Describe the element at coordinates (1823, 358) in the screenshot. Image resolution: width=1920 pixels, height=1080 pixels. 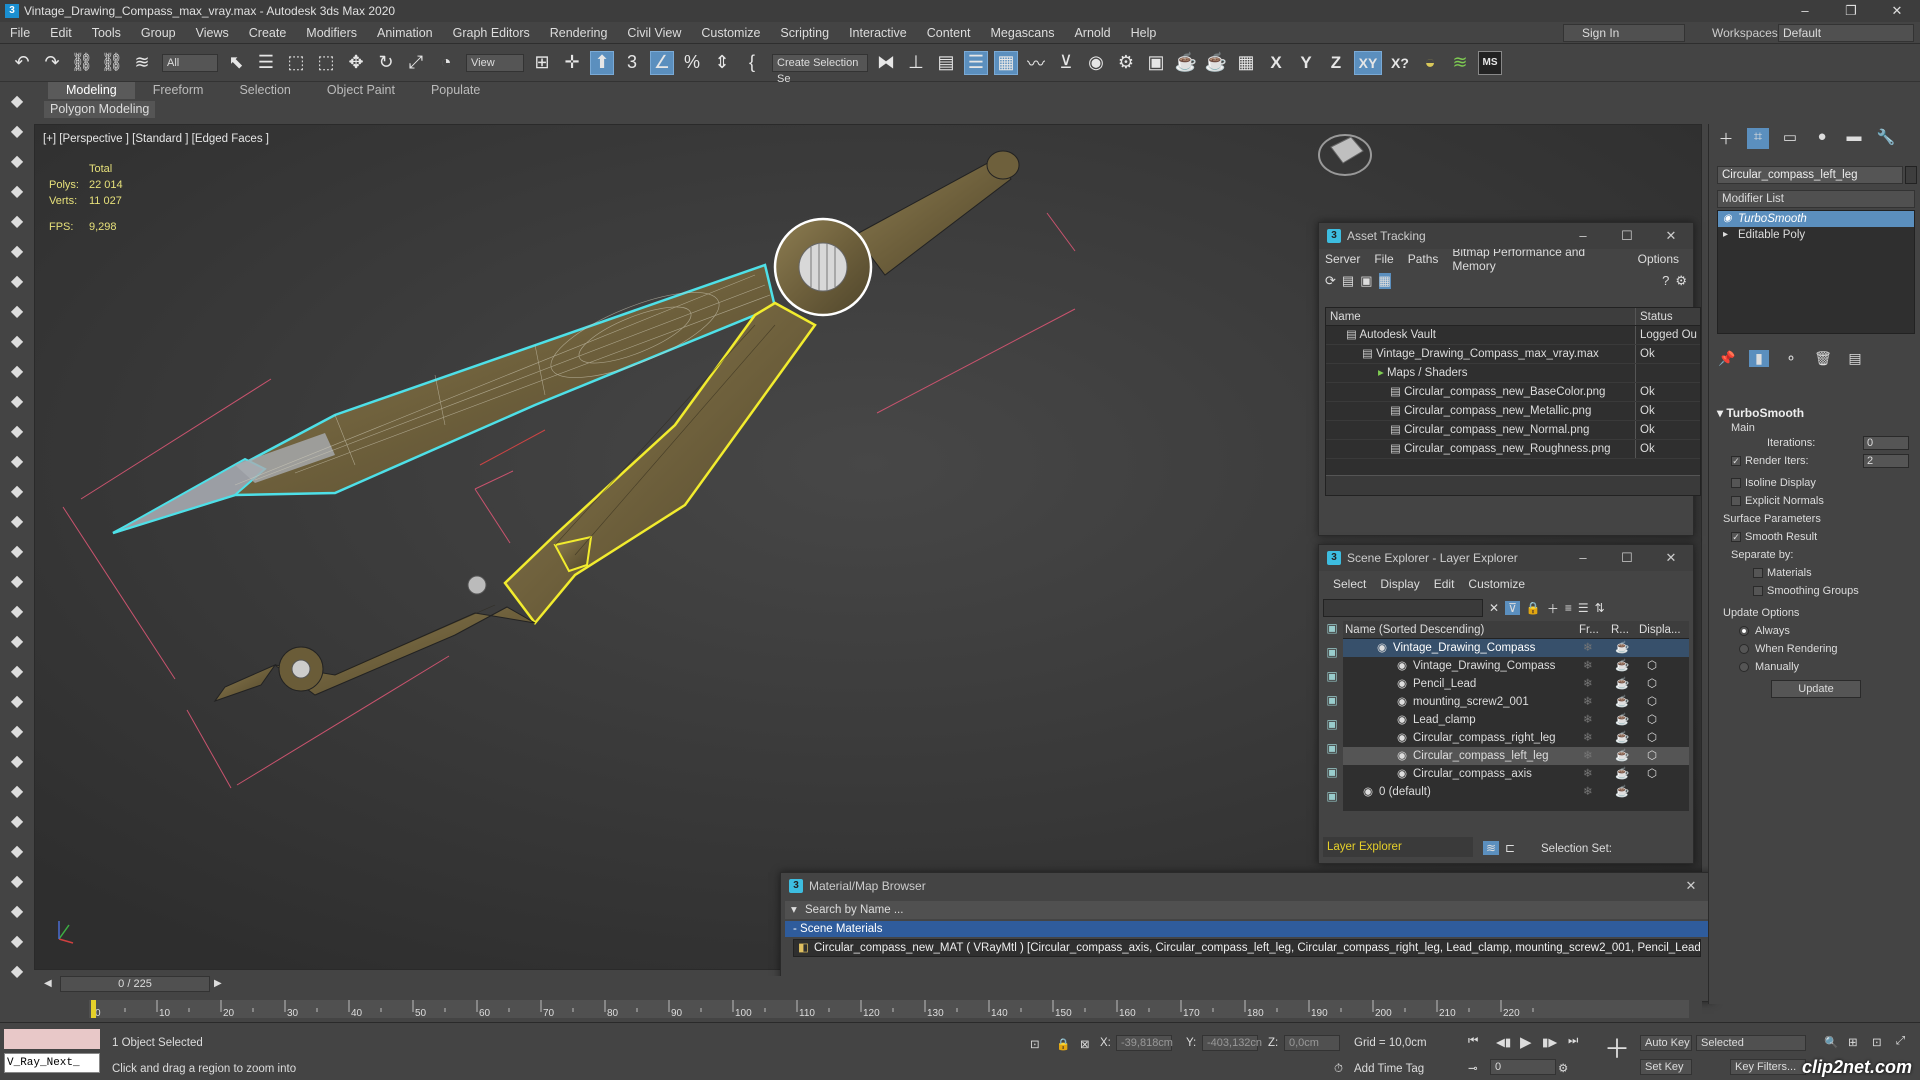
I see `remove-modifier-icon: 🗑` at that location.